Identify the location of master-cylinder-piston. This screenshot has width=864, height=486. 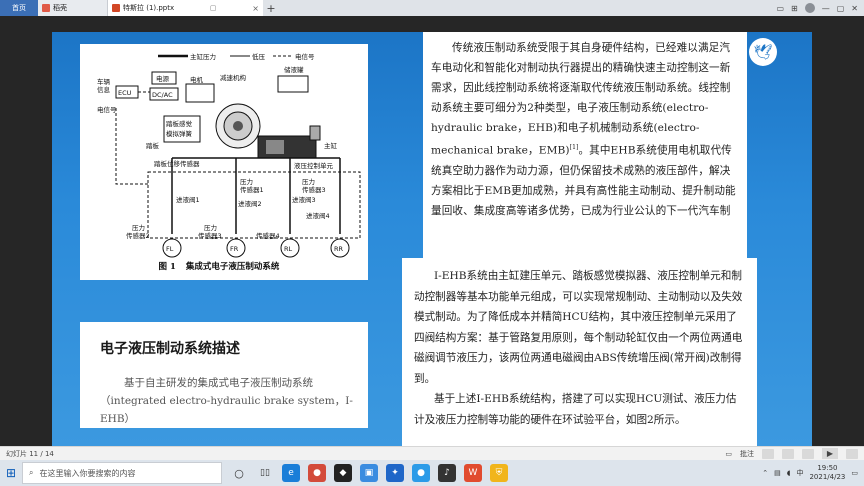
(275, 147).